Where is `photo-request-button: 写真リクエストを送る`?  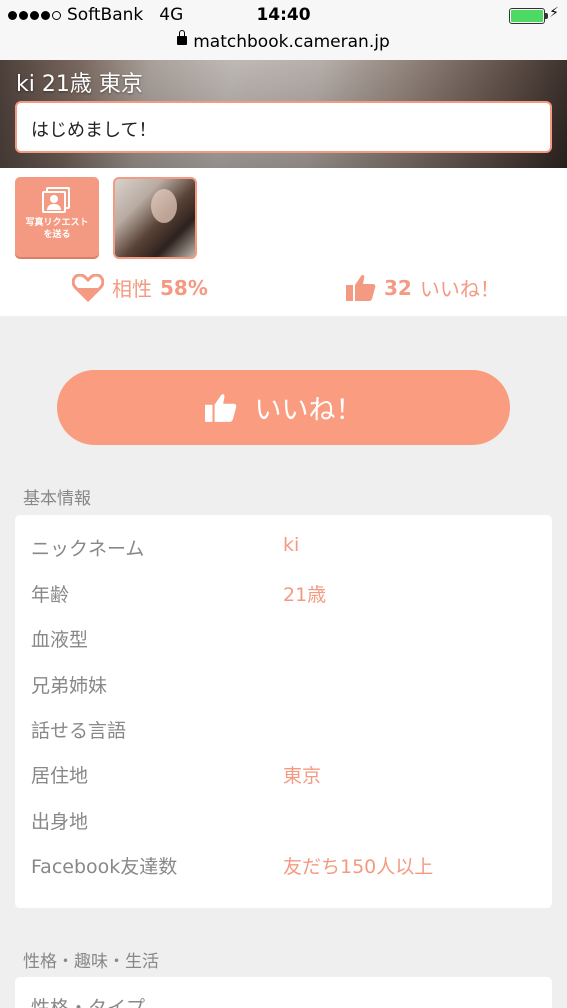
photo-request-button: 写真リクエストを送る is located at coordinates (57, 217).